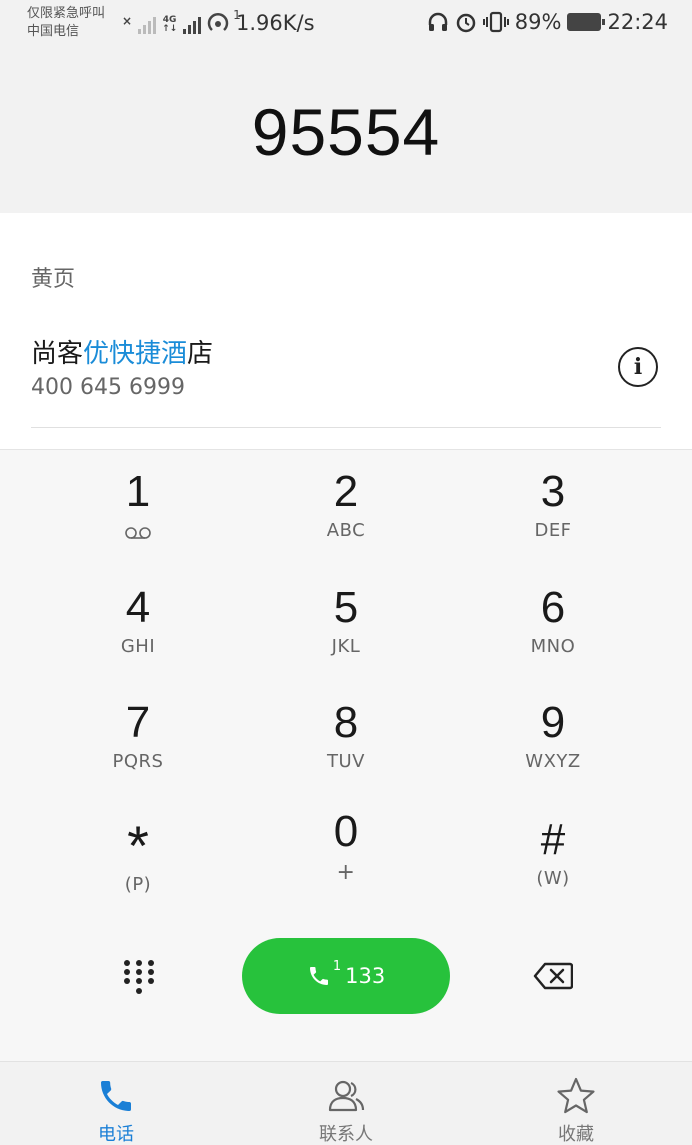  What do you see at coordinates (116, 1096) in the screenshot?
I see `phone-icon` at bounding box center [116, 1096].